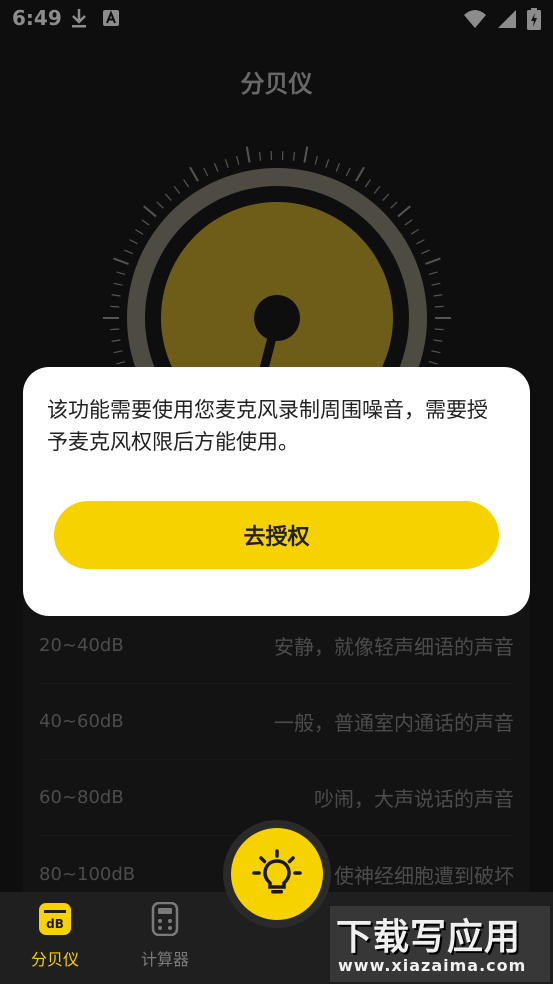 The height and width of the screenshot is (984, 553). I want to click on db-icon: dB, so click(55, 919).